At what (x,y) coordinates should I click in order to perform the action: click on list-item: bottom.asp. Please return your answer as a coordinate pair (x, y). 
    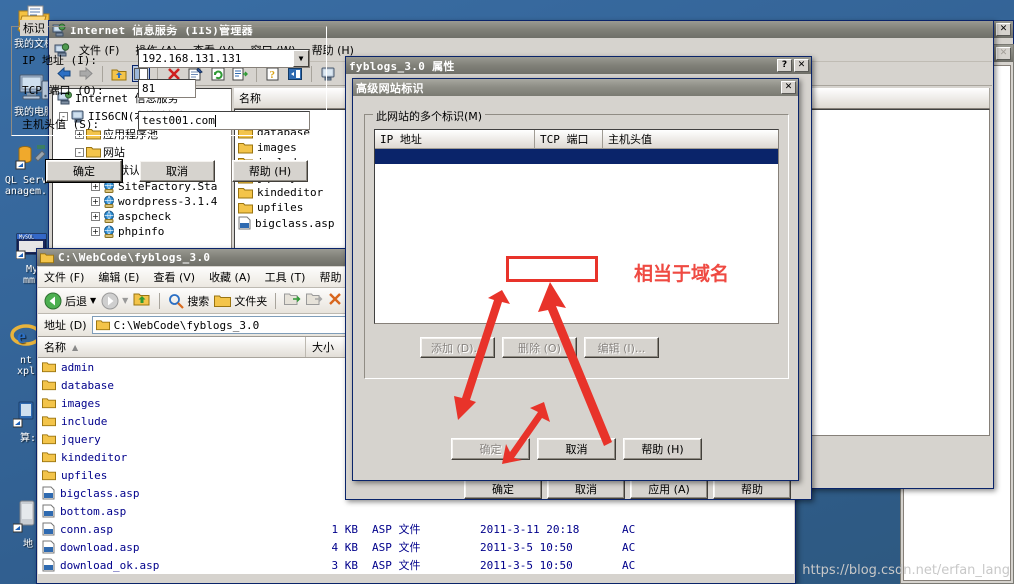
    Looking at the image, I should click on (416, 511).